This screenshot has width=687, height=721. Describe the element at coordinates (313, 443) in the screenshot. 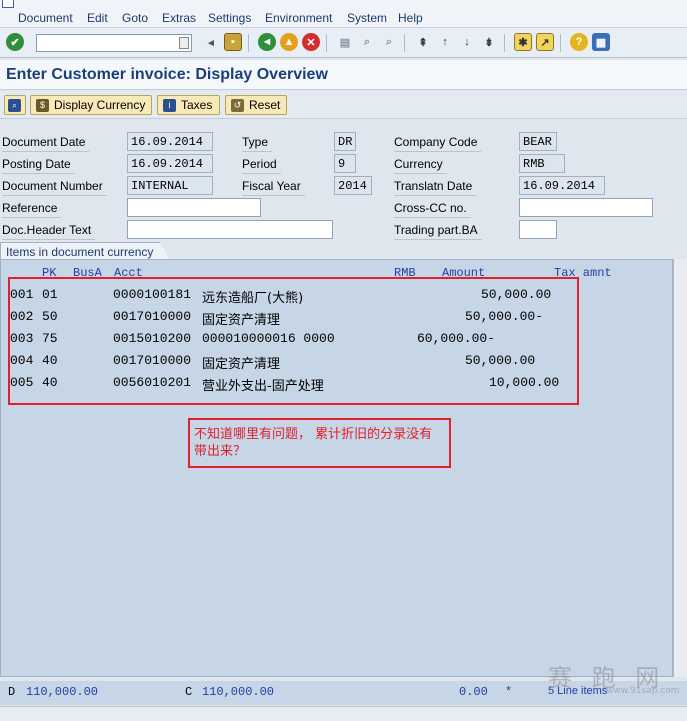

I see `annotation-text: 不知道哪里有问题， 累计折旧的分录没有带出来？` at that location.